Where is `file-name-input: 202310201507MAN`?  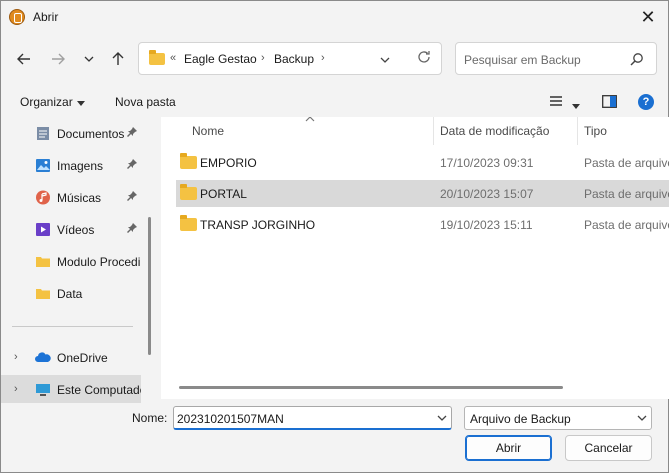 file-name-input: 202310201507MAN is located at coordinates (312, 418).